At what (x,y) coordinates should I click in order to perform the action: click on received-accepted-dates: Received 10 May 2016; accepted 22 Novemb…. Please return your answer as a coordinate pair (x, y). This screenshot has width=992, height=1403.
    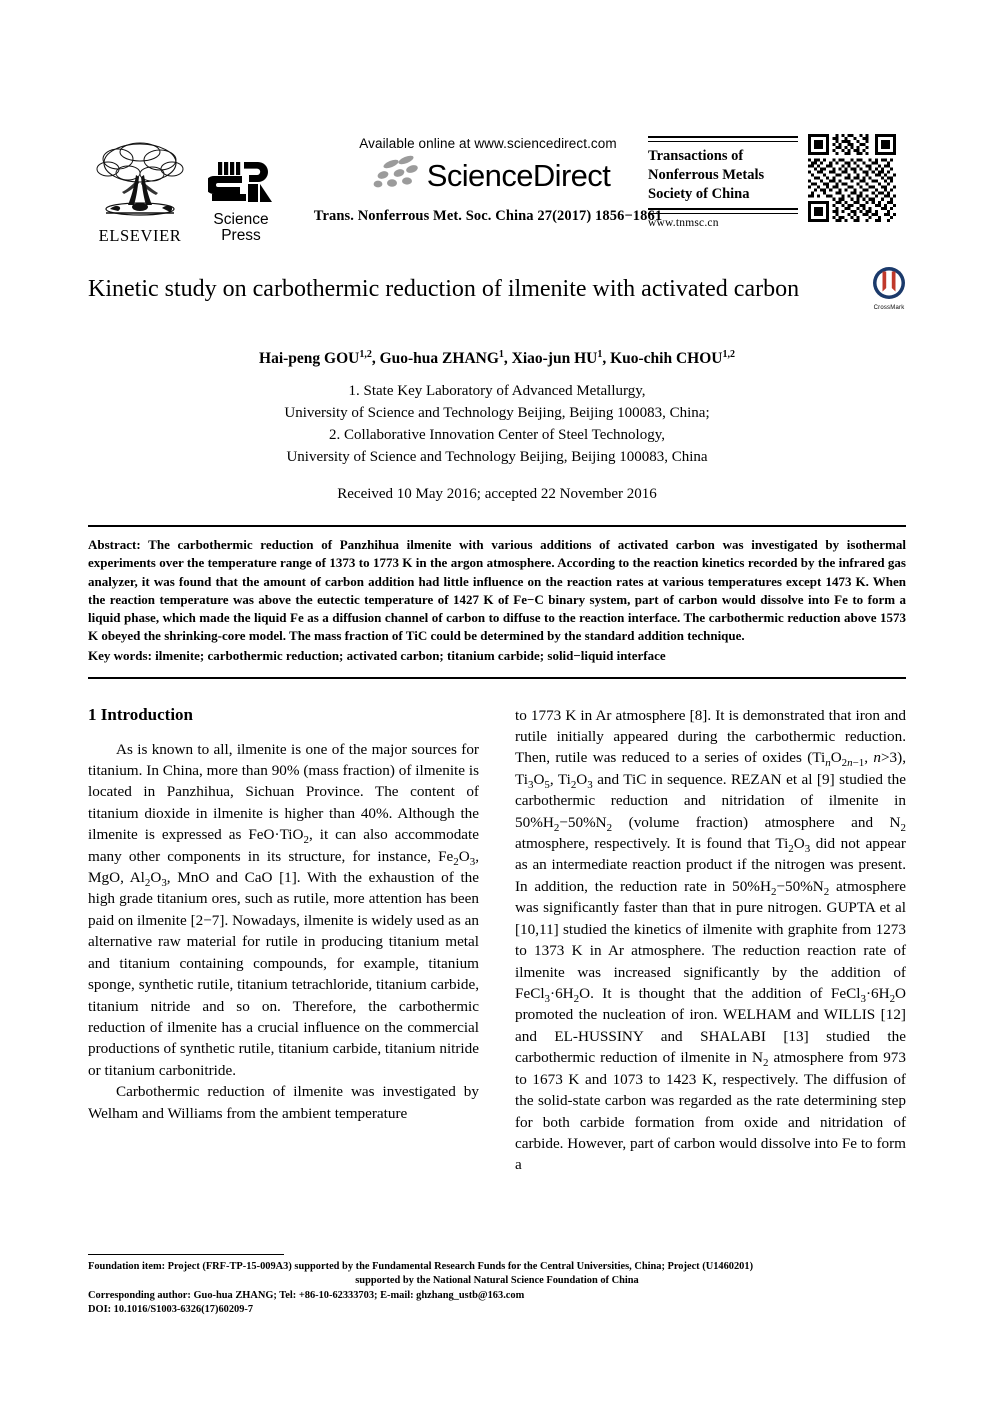
    Looking at the image, I should click on (497, 494).